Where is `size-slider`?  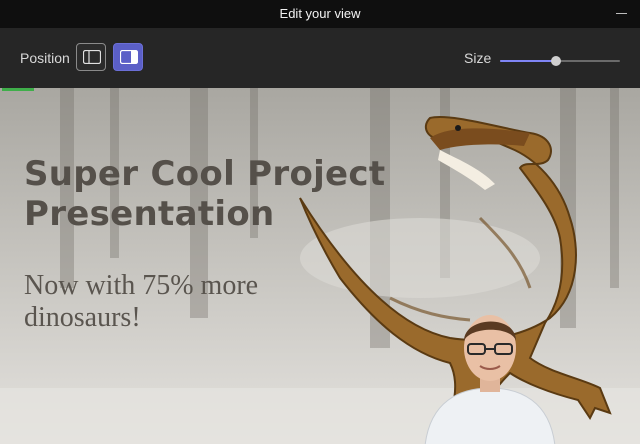 size-slider is located at coordinates (560, 61).